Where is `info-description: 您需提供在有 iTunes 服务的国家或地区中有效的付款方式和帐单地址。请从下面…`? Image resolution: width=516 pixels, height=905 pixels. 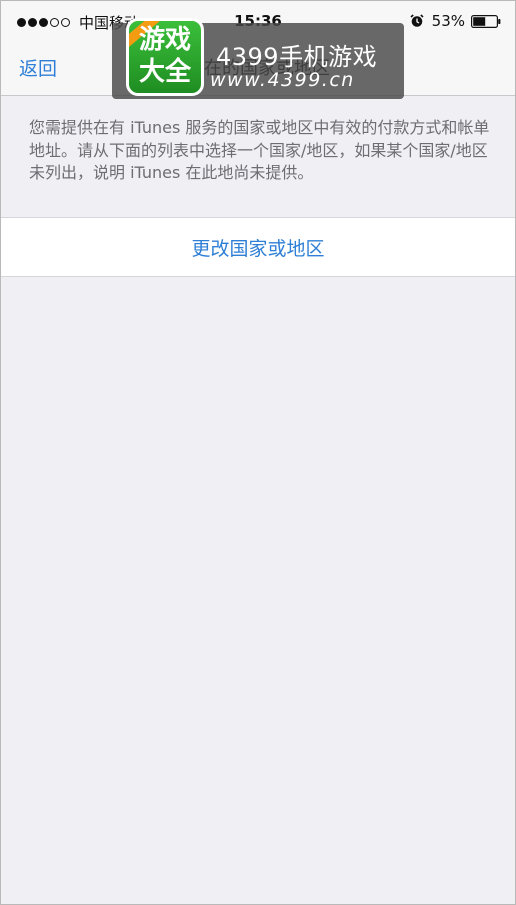
info-description: 您需提供在有 iTunes 服务的国家或地区中有效的付款方式和帐单地址。请从下面… is located at coordinates (259, 150).